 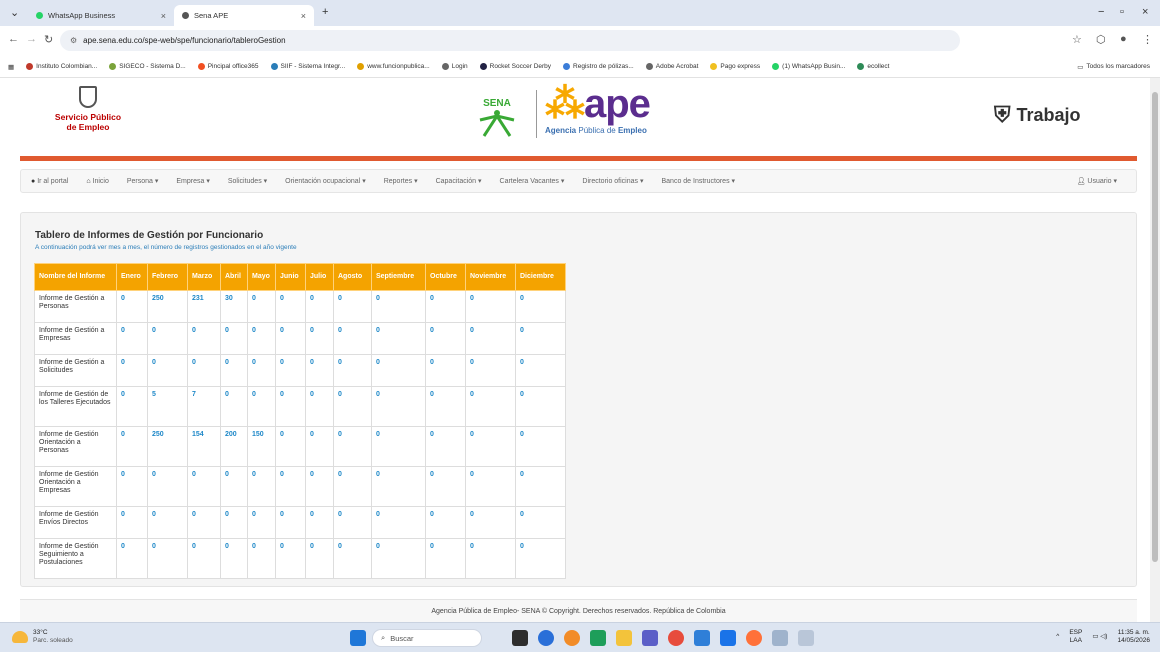 I want to click on tab-sena-ape: Sena APE ×, so click(x=244, y=15).